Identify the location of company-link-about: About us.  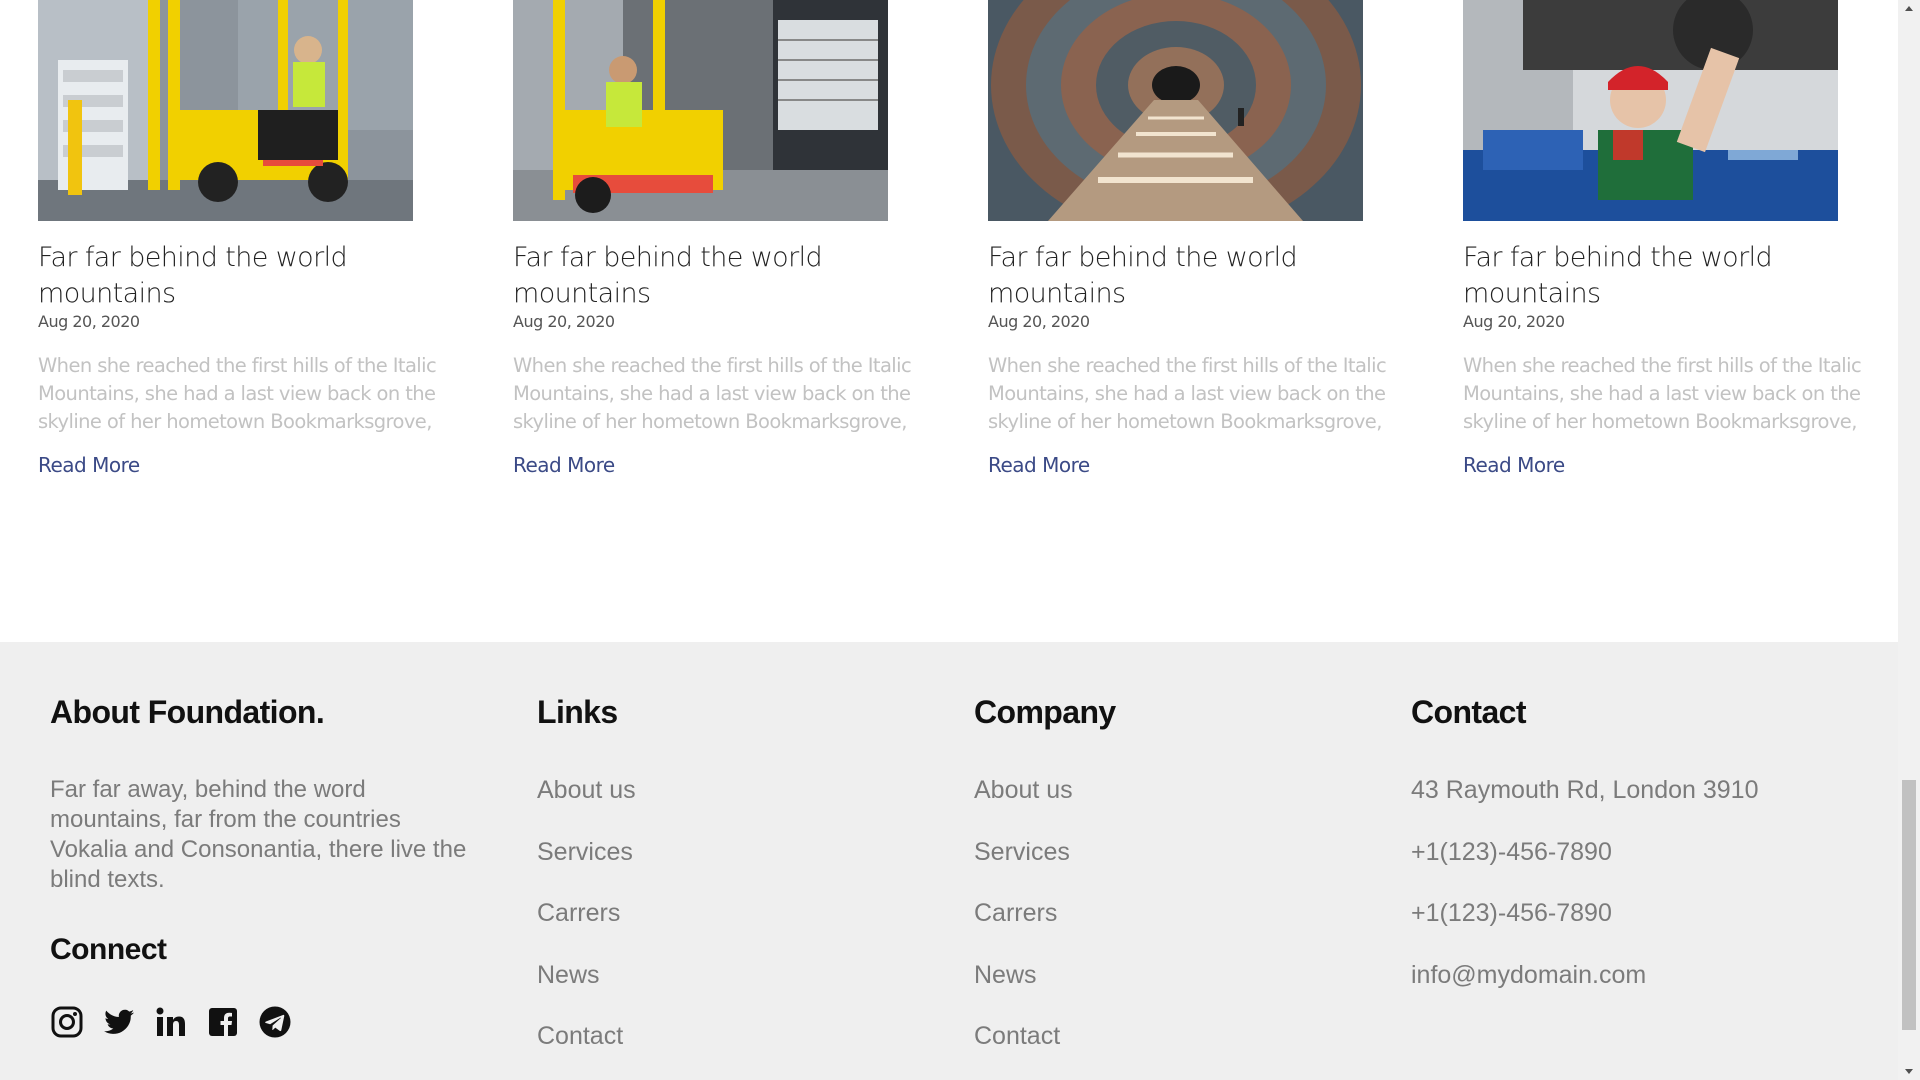
(1023, 790).